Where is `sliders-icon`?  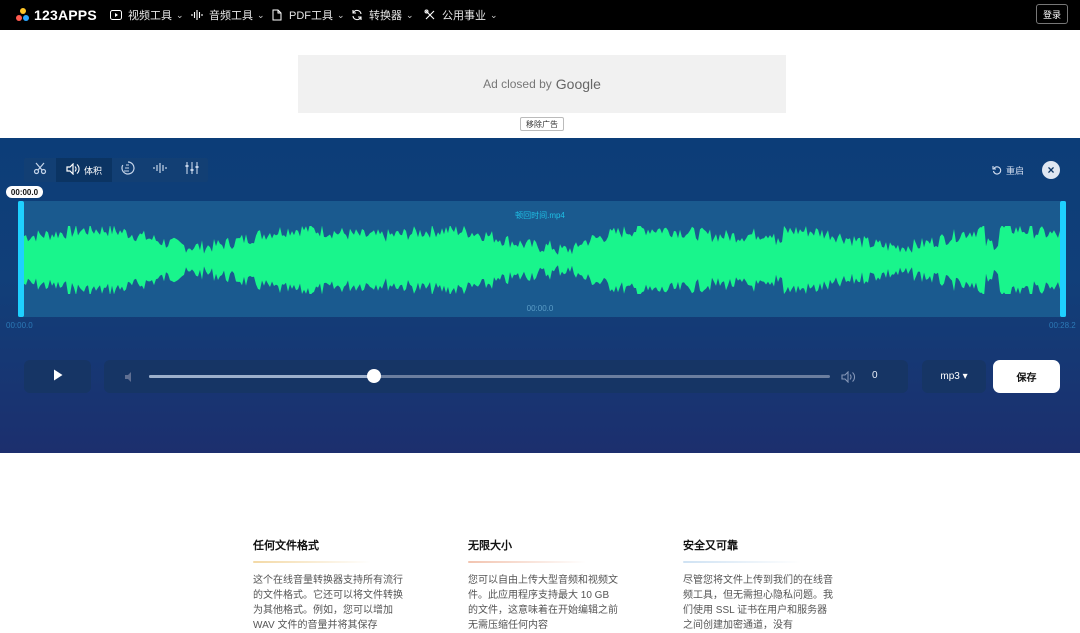 sliders-icon is located at coordinates (192, 170).